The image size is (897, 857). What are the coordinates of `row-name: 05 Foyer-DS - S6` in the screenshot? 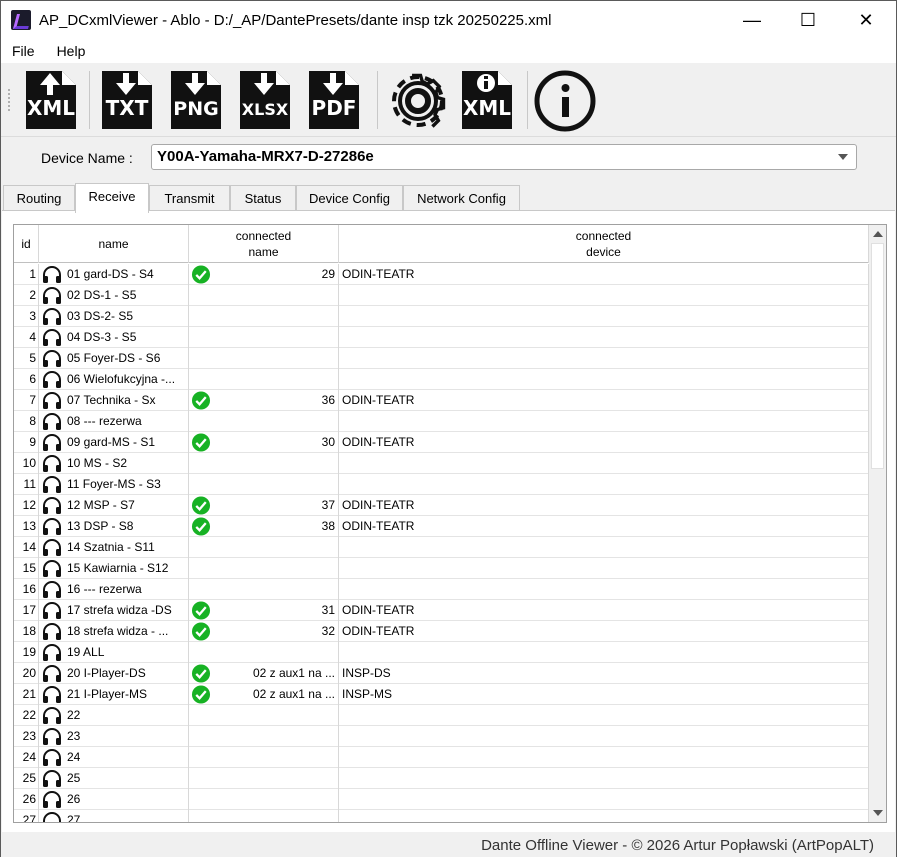 It's located at (114, 358).